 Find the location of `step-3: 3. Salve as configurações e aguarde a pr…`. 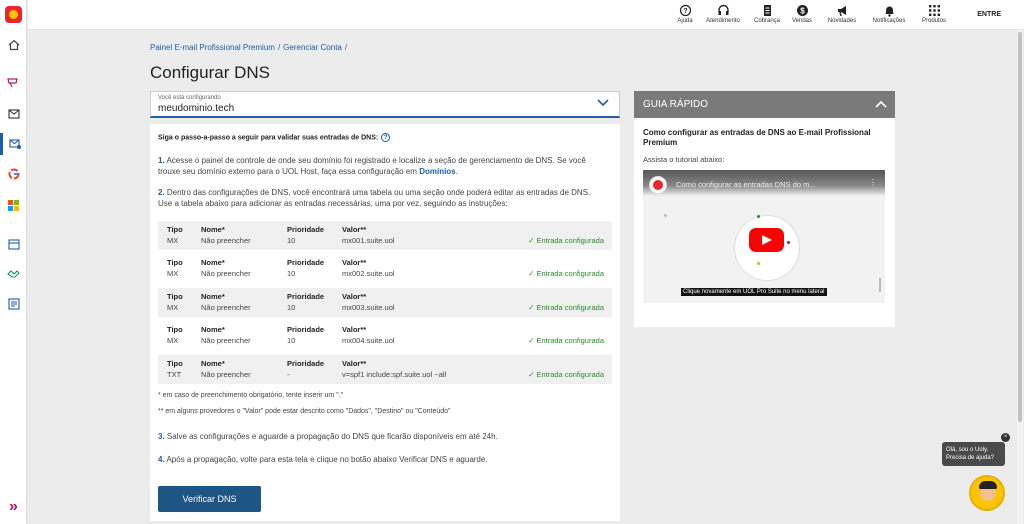

step-3: 3. Salve as configurações e aguarde a pr… is located at coordinates (380, 436).